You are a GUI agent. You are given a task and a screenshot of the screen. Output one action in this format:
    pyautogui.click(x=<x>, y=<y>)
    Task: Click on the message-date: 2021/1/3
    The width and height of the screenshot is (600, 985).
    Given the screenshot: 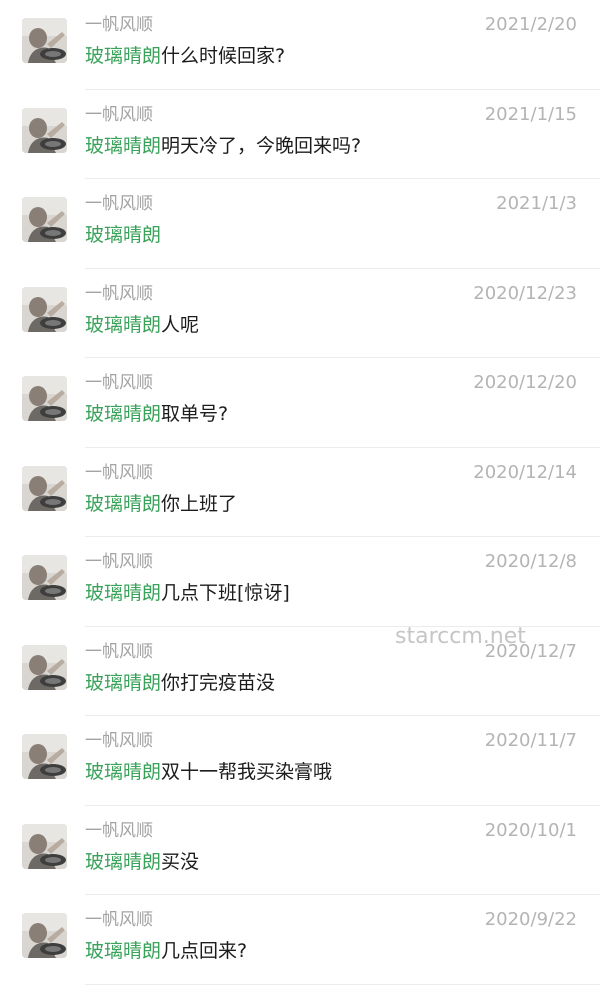 What is the action you would take?
    pyautogui.click(x=536, y=203)
    